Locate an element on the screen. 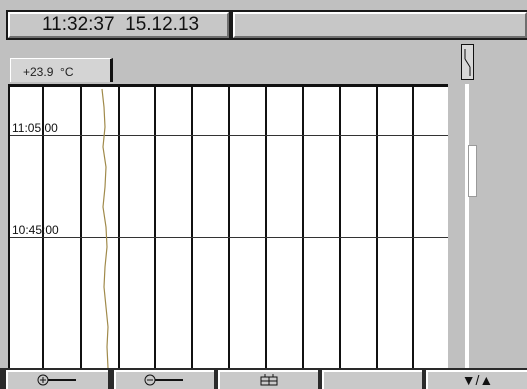 Image resolution: width=527 pixels, height=389 pixels. connector-icon is located at coordinates (269, 380).